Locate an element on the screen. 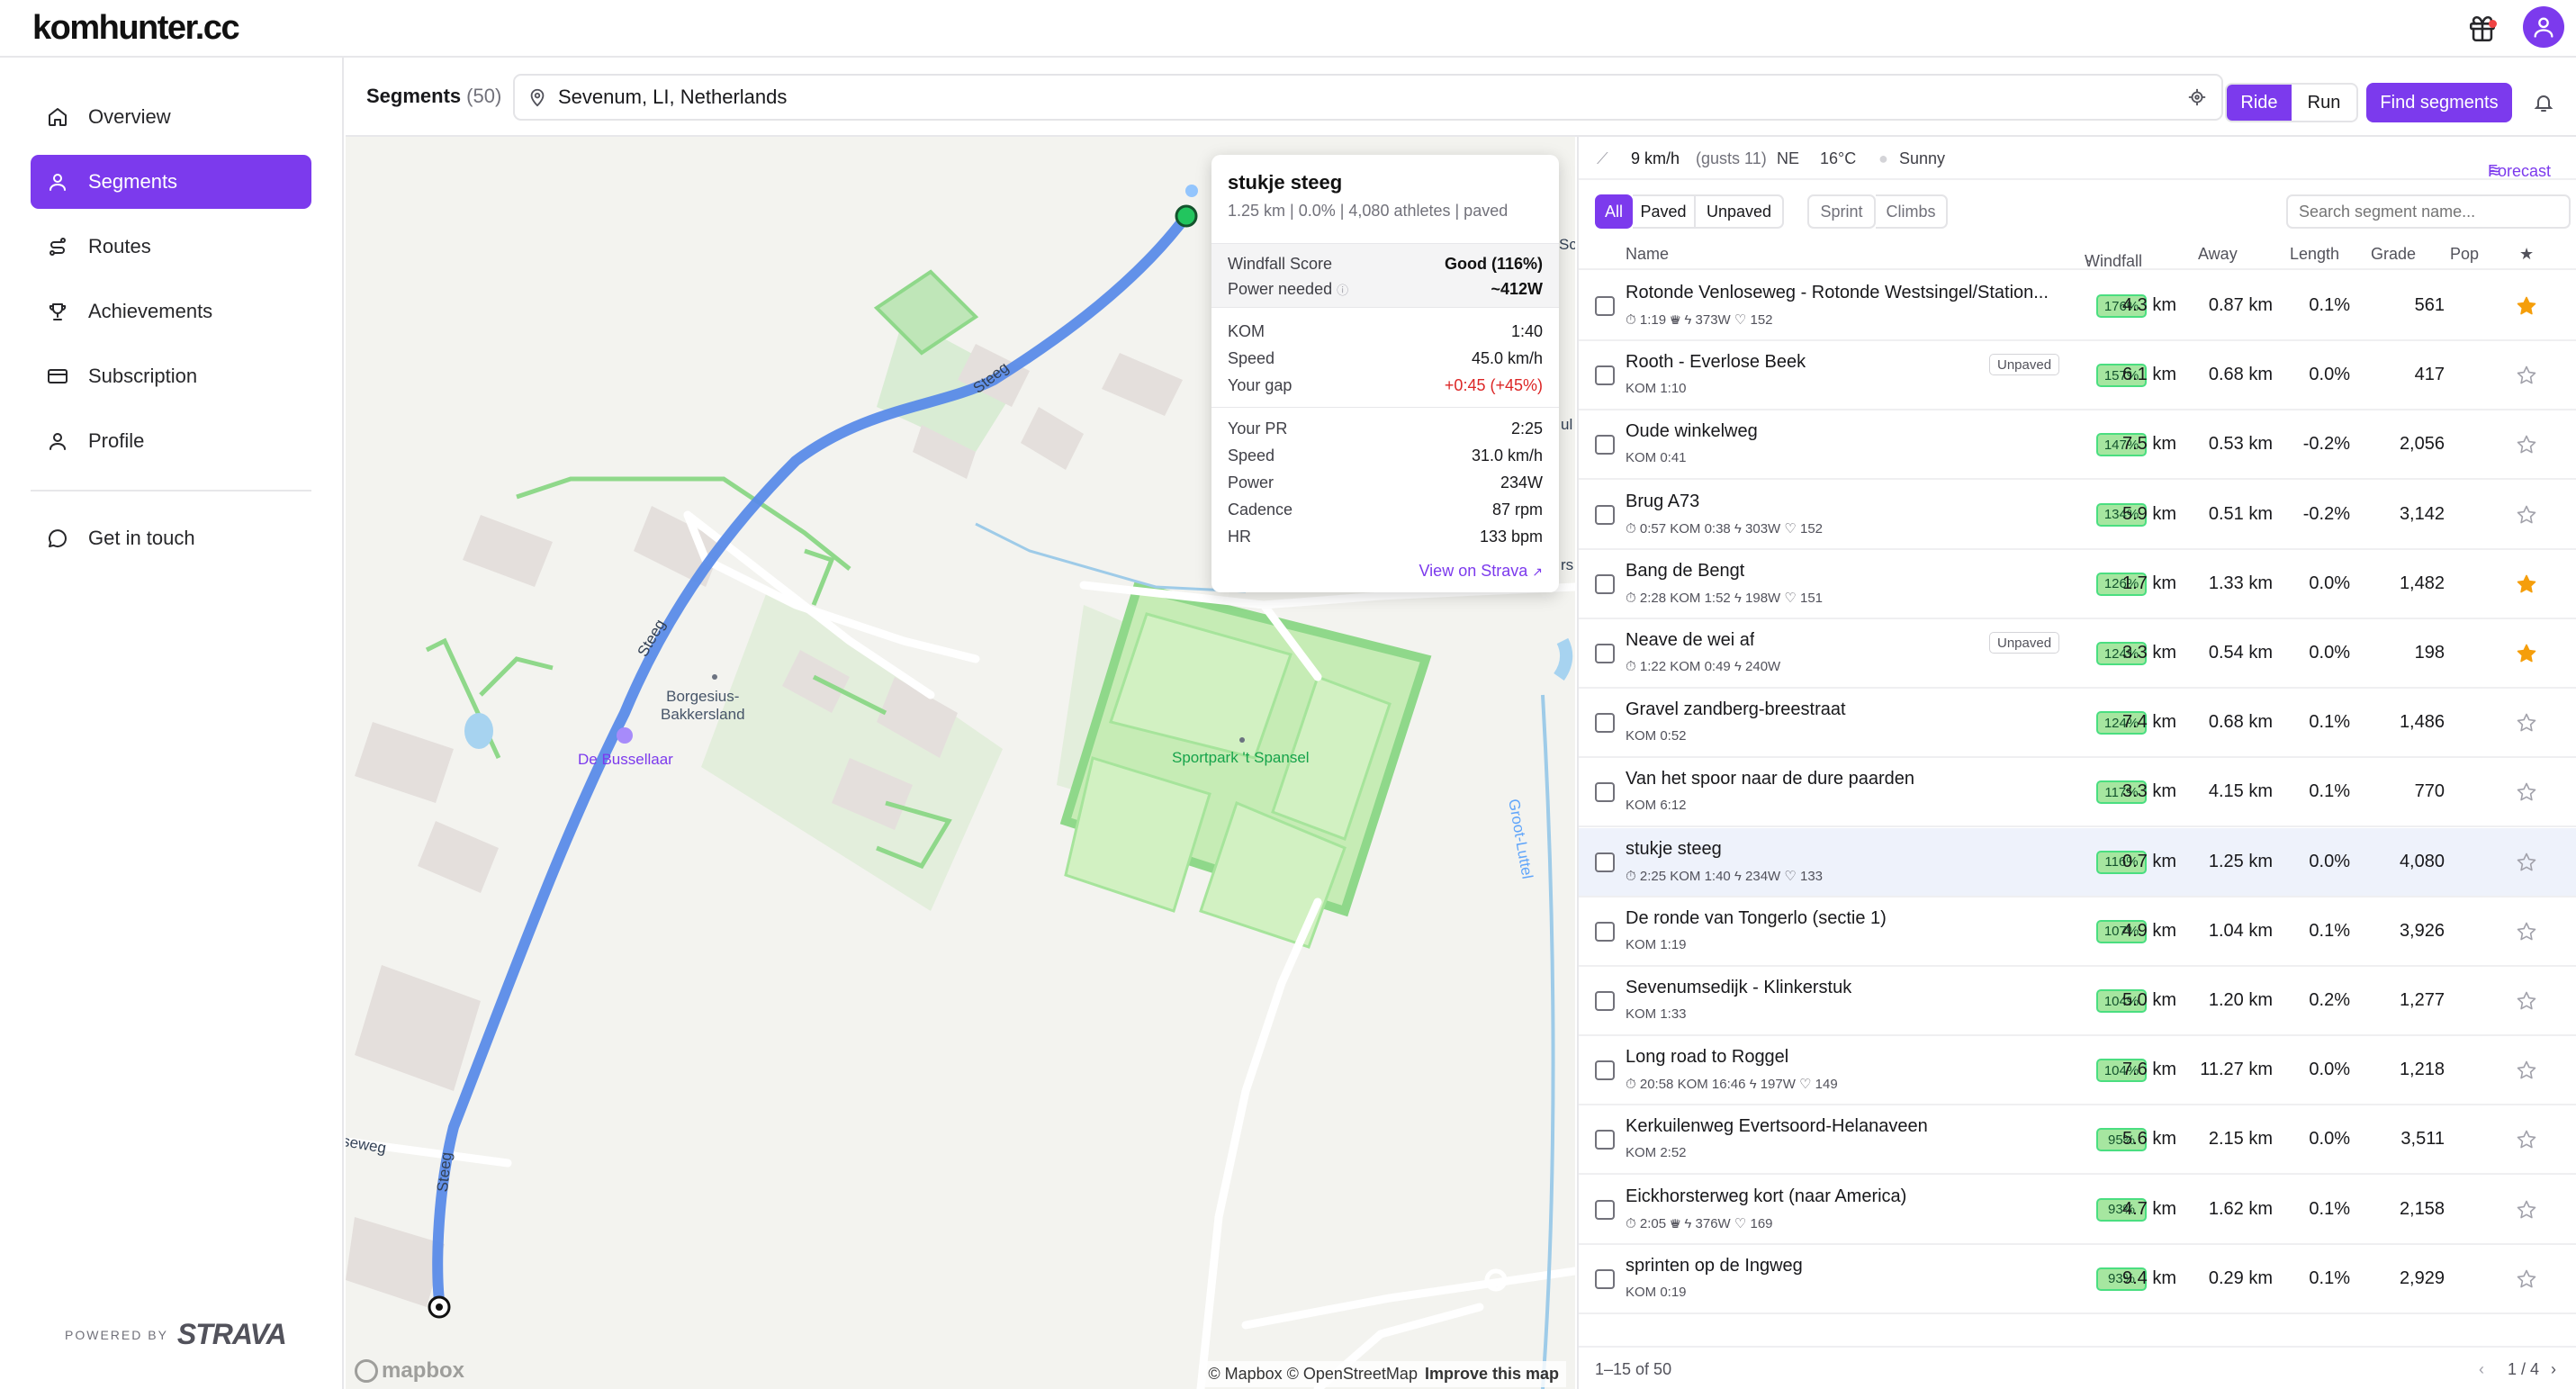 The image size is (2576, 1389). segment-name: Neave de wei af is located at coordinates (1690, 640).